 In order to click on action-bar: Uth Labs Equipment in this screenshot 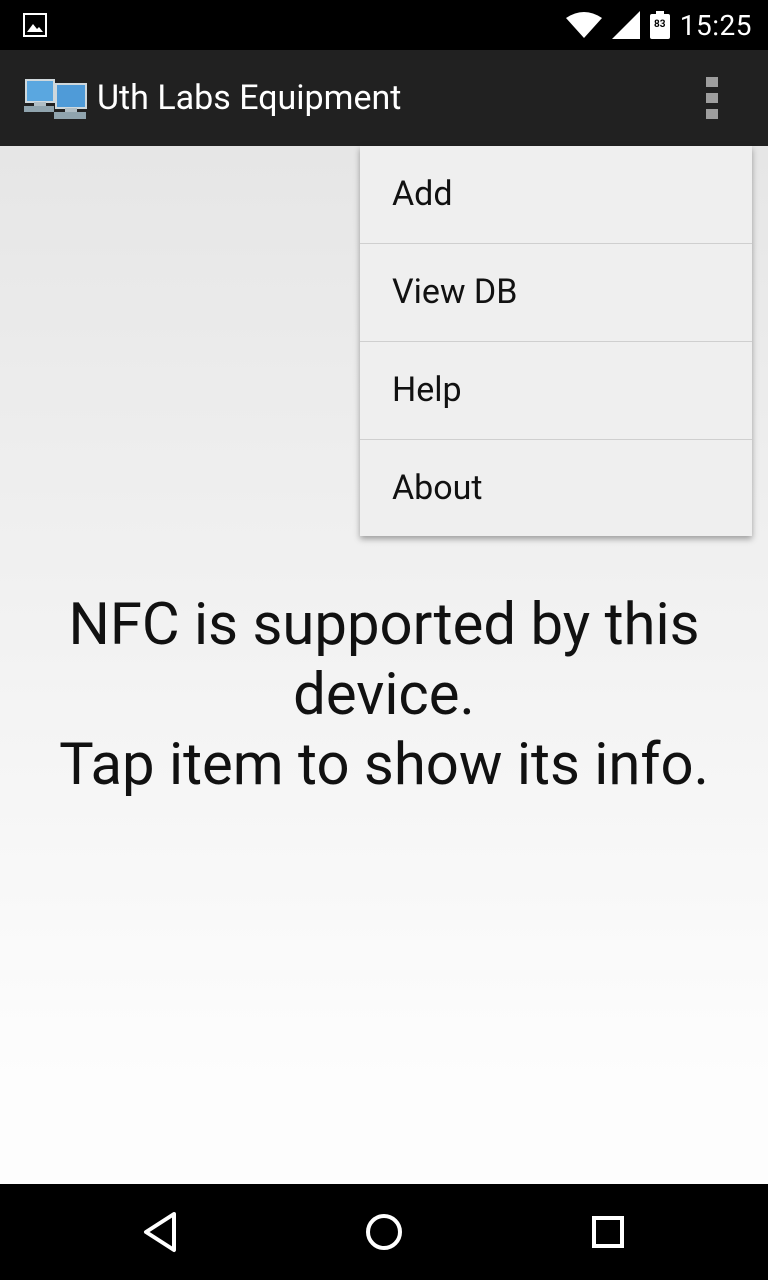, I will do `click(384, 98)`.